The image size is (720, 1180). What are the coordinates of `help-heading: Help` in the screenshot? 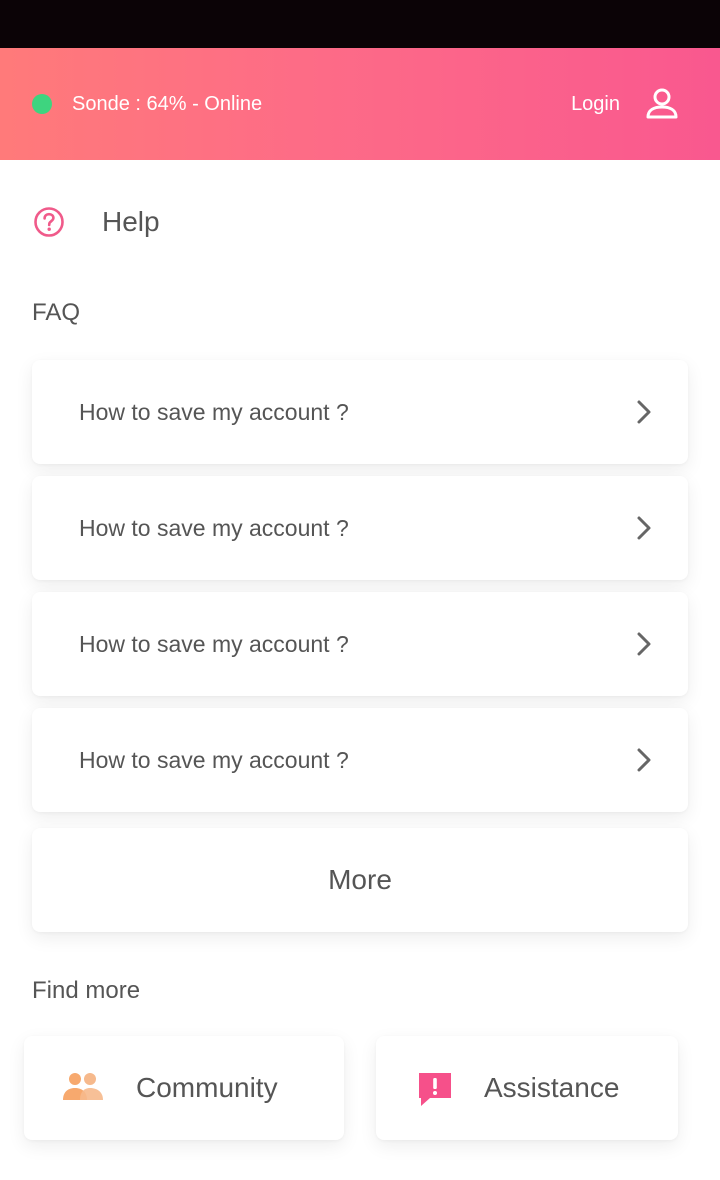 It's located at (96, 222).